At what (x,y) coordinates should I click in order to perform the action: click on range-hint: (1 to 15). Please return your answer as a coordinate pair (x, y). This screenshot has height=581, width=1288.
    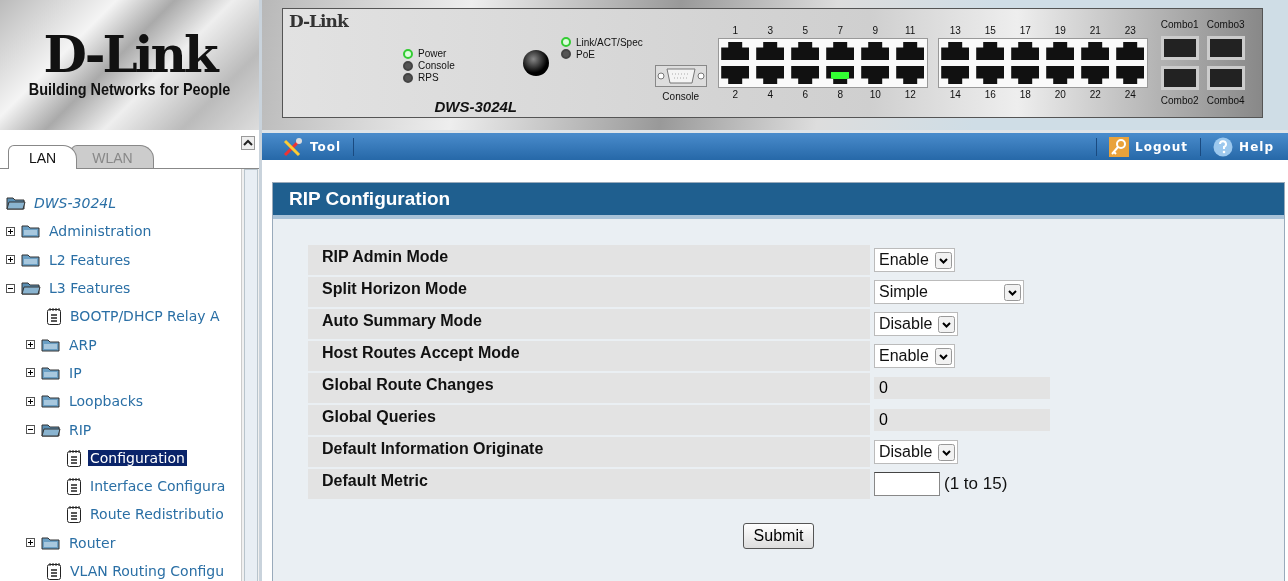
    Looking at the image, I should click on (976, 484).